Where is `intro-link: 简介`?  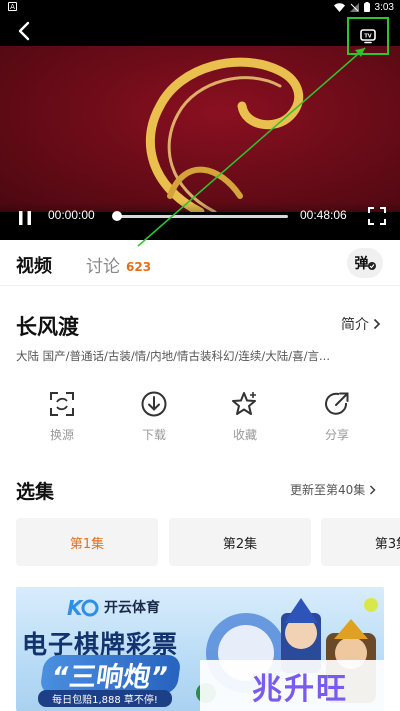
intro-link: 简介 is located at coordinates (361, 324).